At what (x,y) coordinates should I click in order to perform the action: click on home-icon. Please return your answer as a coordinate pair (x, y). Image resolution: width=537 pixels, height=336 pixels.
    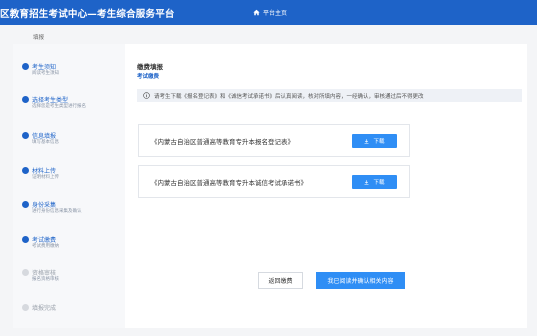
    Looking at the image, I should click on (256, 12).